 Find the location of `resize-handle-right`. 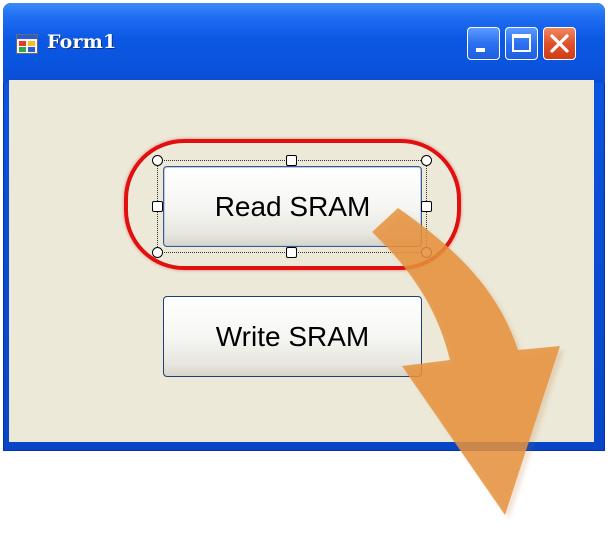

resize-handle-right is located at coordinates (426, 206).